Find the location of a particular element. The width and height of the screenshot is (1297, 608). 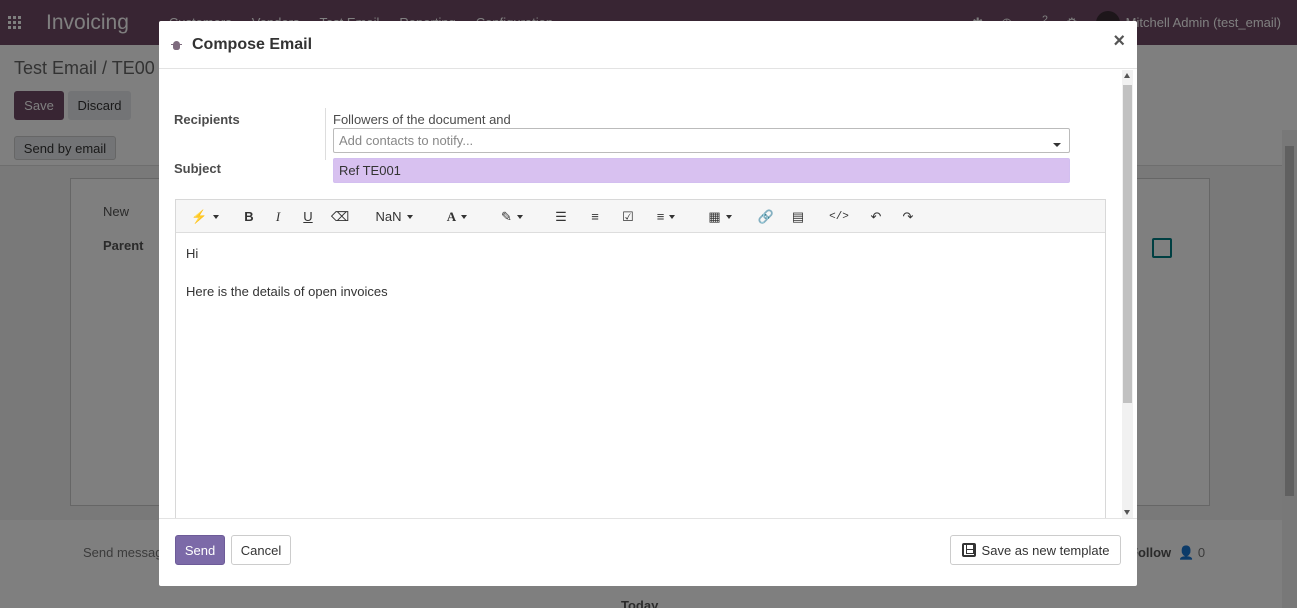

italic-icon: I is located at coordinates (278, 216).